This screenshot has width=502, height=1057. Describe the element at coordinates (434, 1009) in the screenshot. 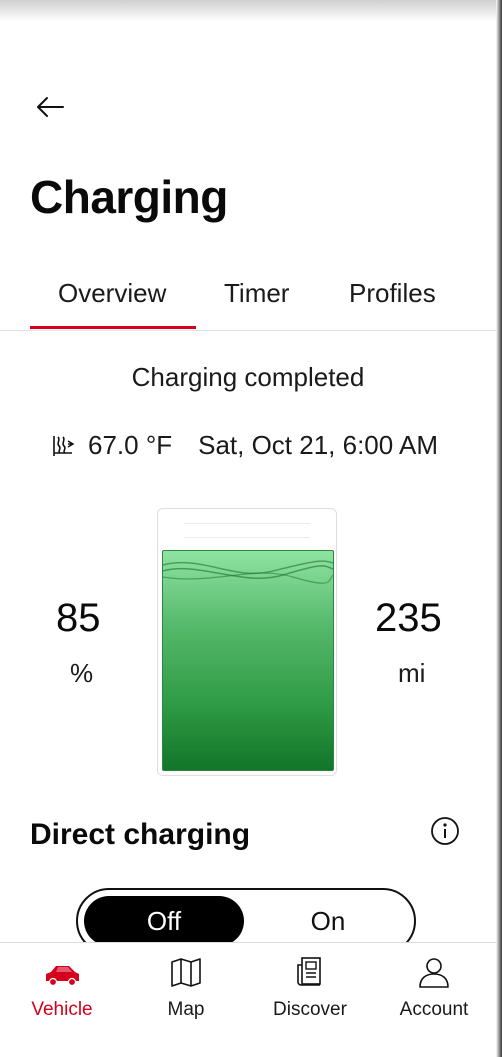

I see `nav-label-account: Account` at that location.